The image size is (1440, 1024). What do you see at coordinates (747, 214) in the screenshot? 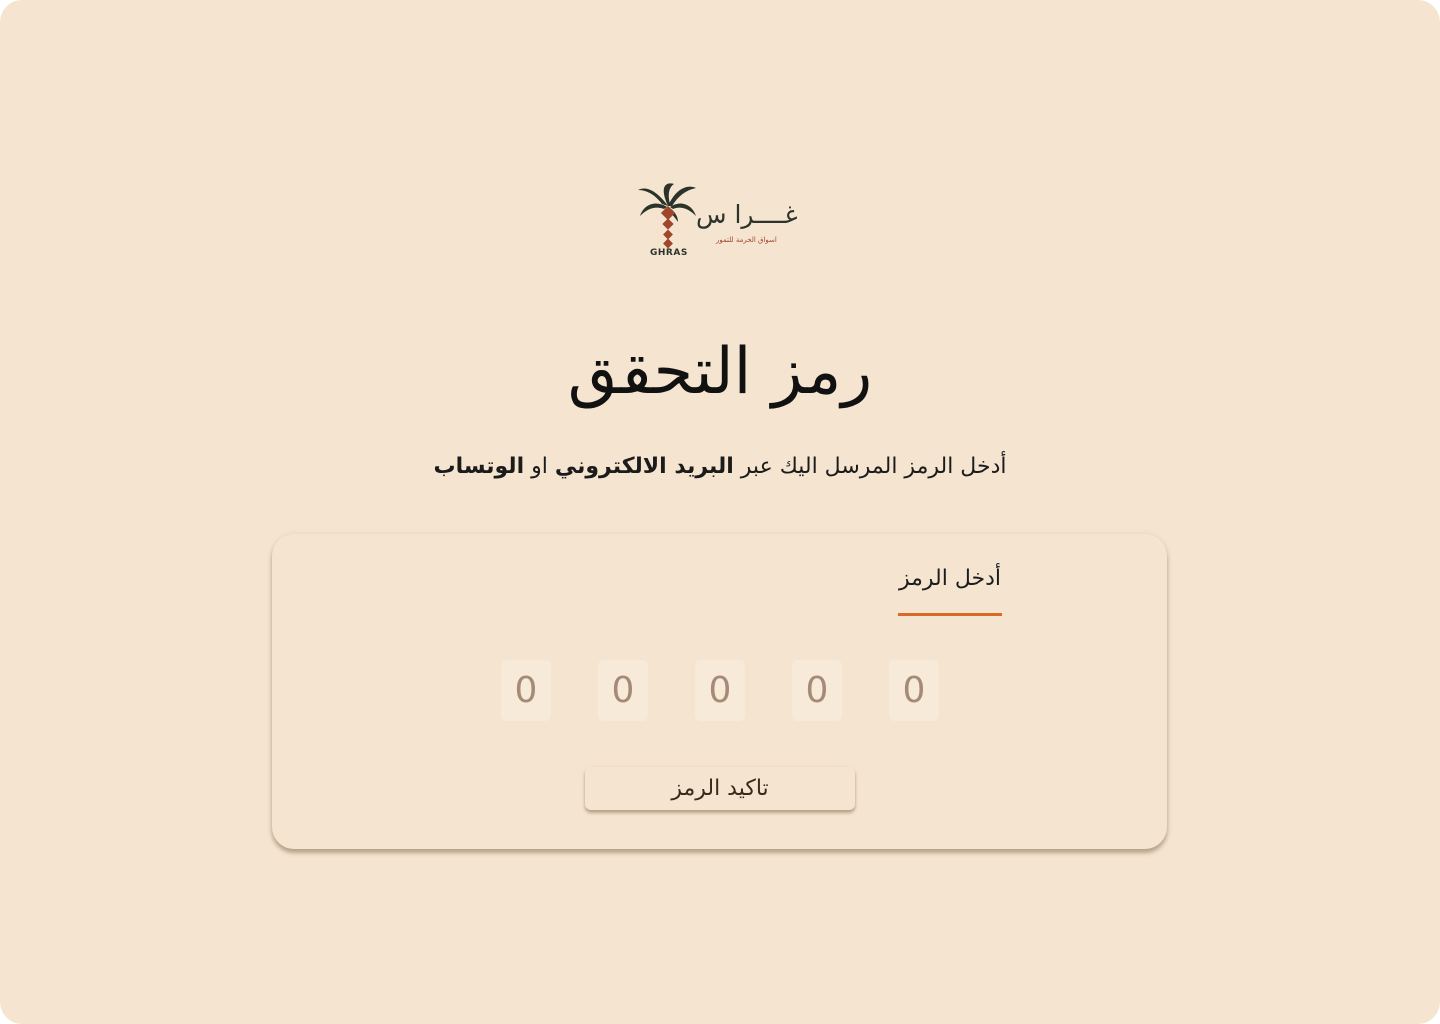
I see `logo-arabic-name: غــــرا س` at bounding box center [747, 214].